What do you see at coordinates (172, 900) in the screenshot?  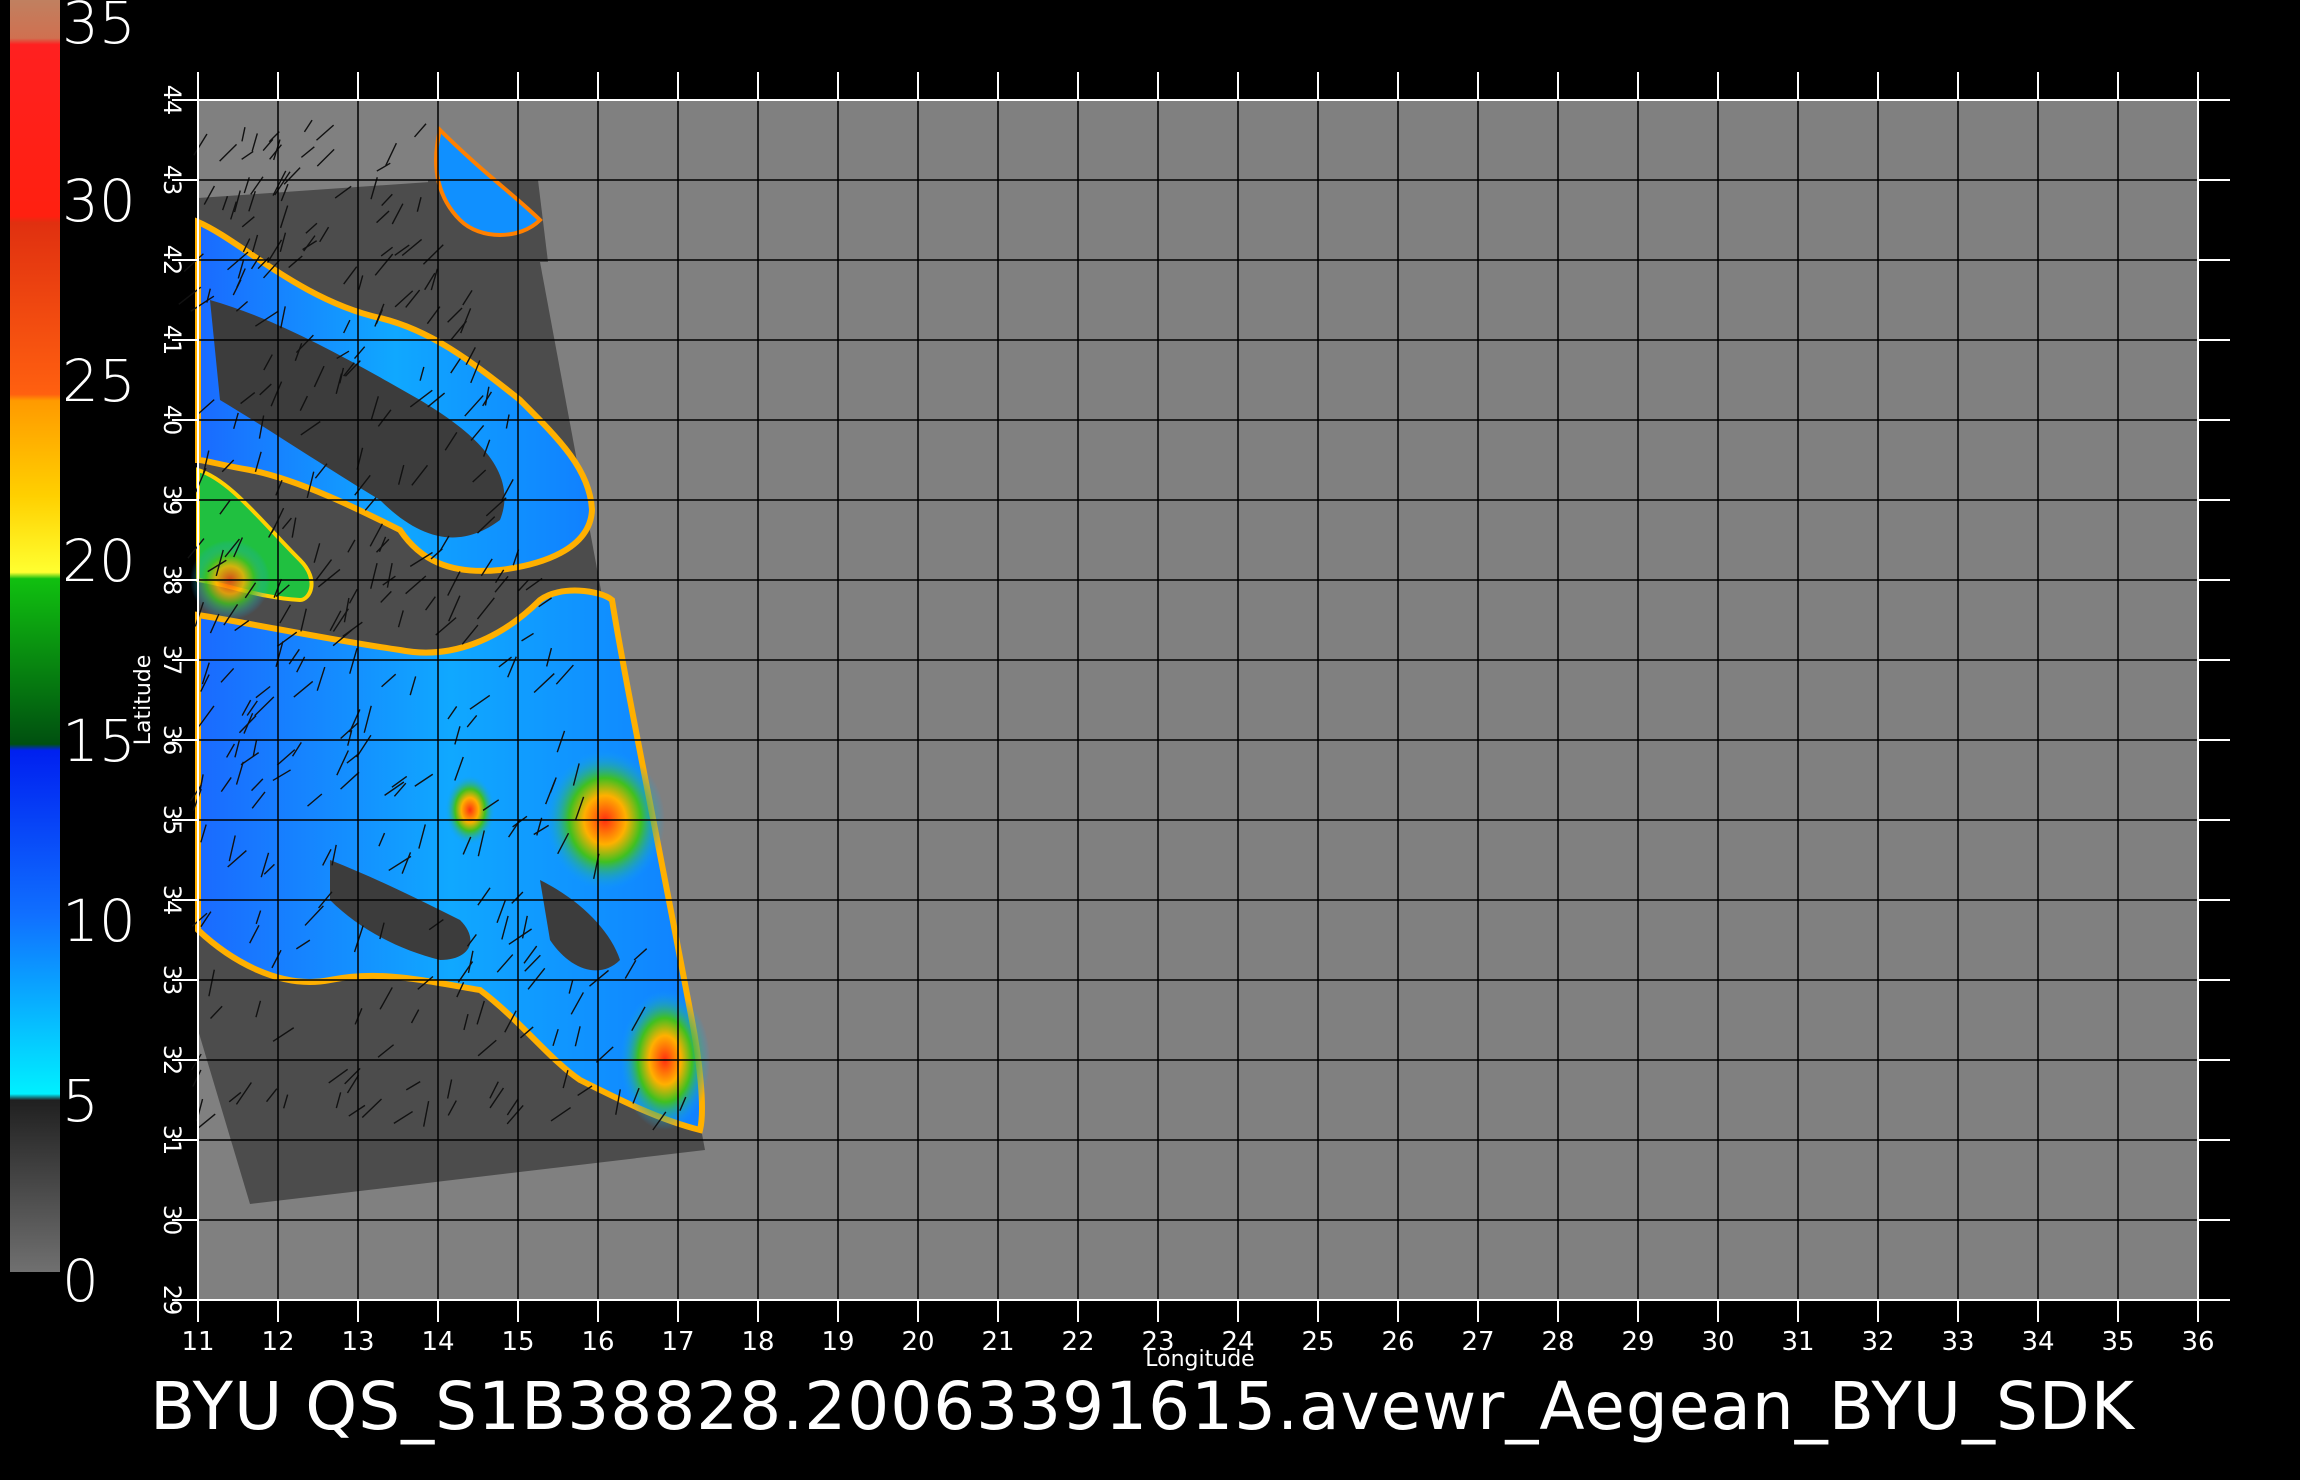 I see `lat-tick-label: 34` at bounding box center [172, 900].